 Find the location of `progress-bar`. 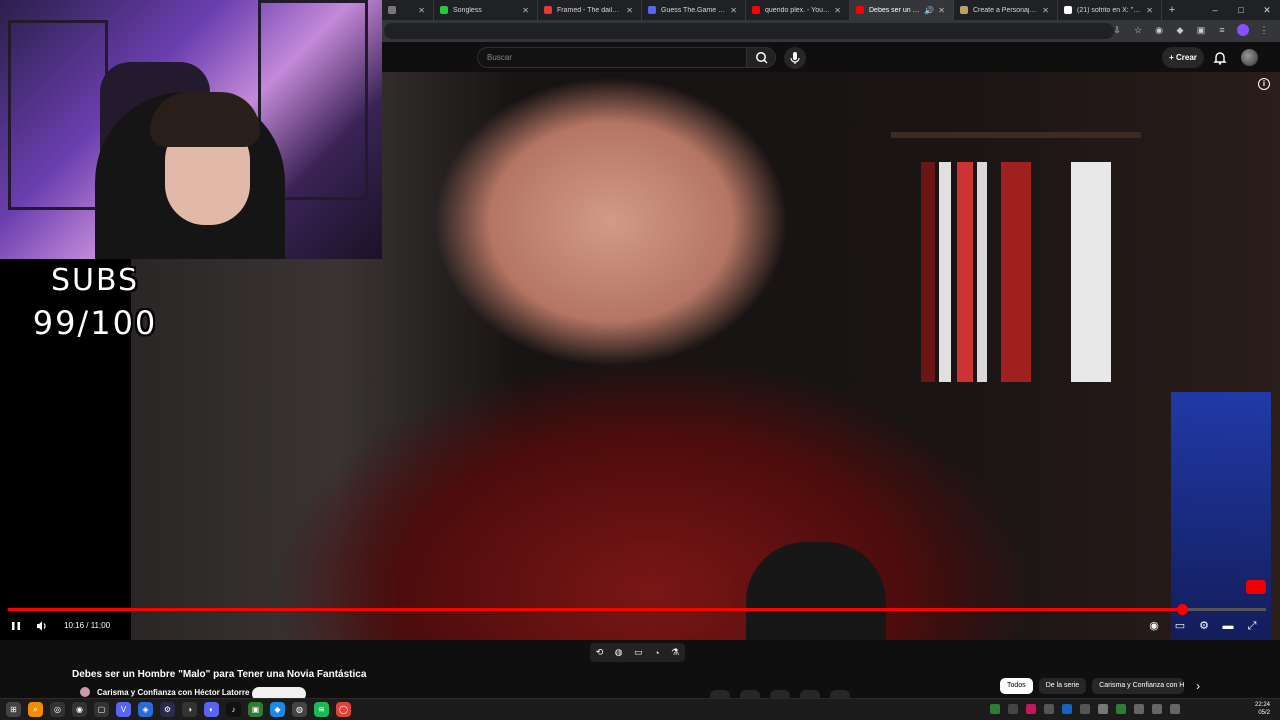

progress-bar is located at coordinates (637, 609).